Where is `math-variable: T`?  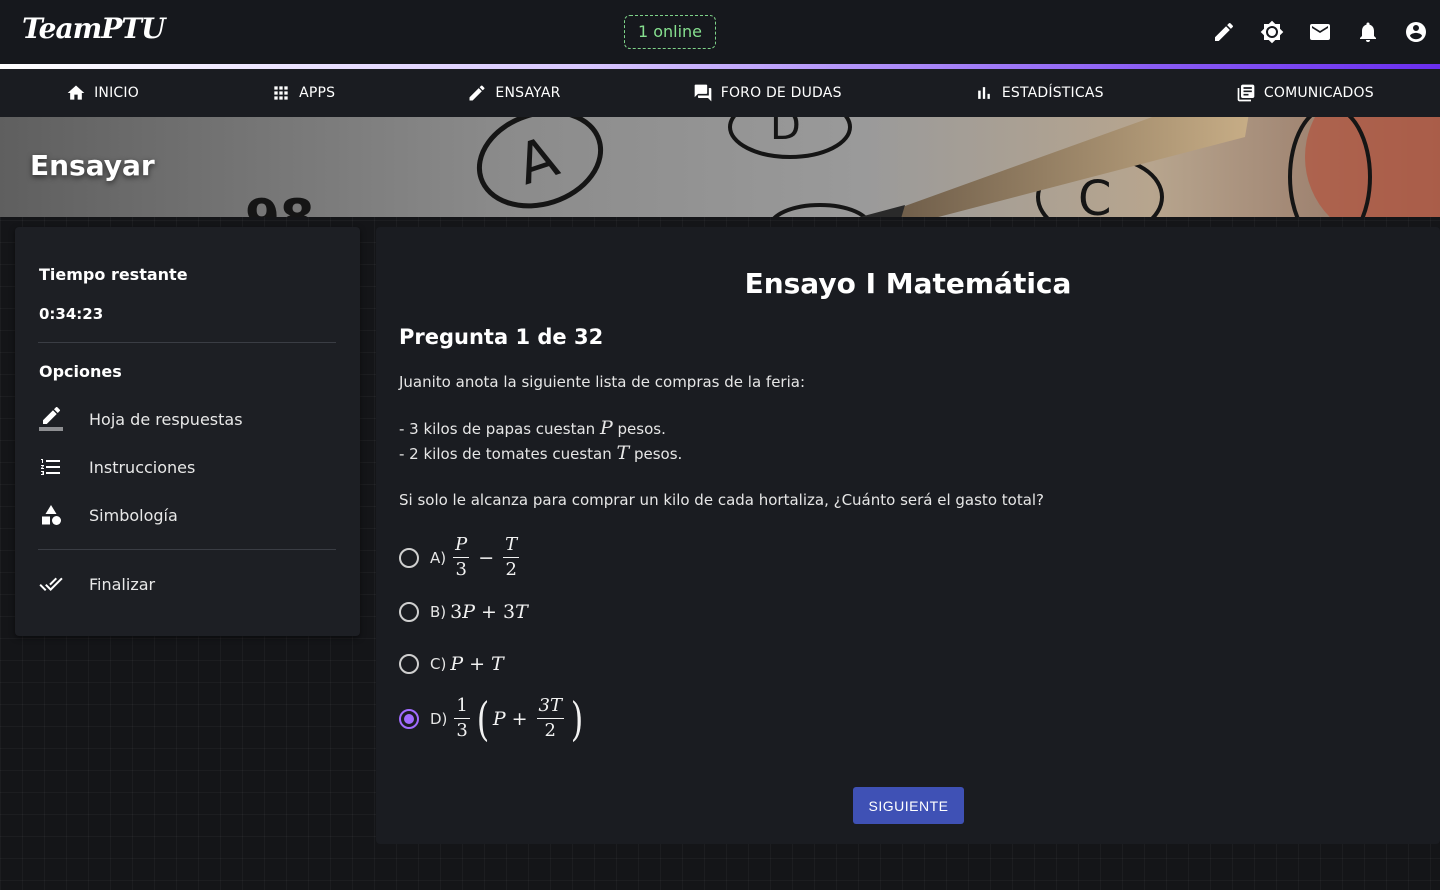 math-variable: T is located at coordinates (623, 453).